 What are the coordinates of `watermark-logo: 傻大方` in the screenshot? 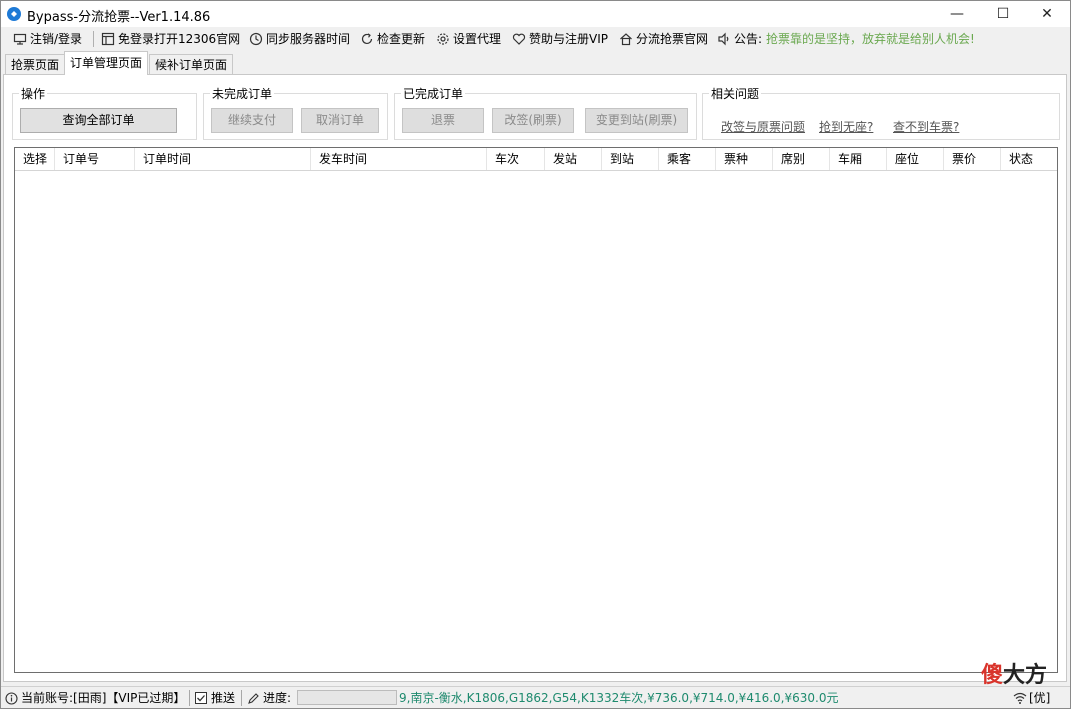 It's located at (1014, 673).